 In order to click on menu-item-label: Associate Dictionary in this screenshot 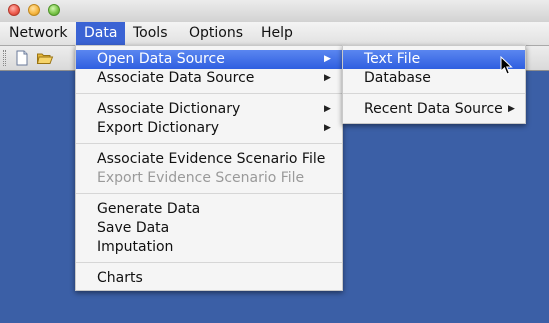, I will do `click(169, 109)`.